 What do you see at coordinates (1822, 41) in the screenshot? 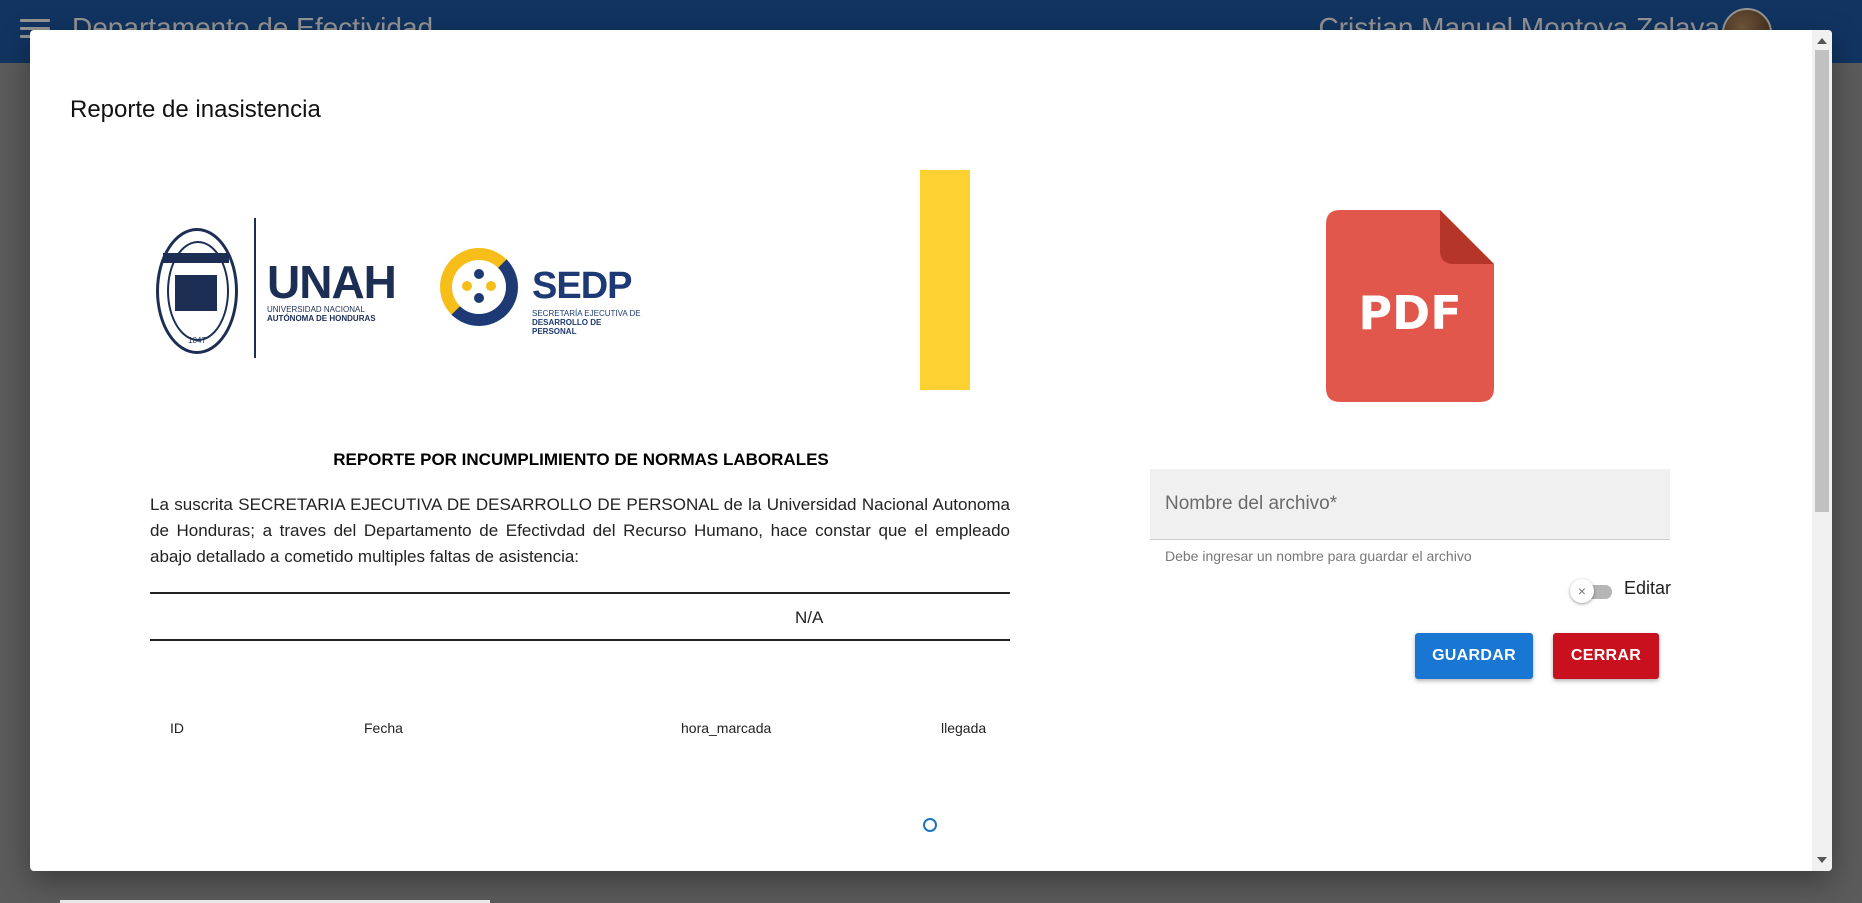
I see `scroll-up-icon` at bounding box center [1822, 41].